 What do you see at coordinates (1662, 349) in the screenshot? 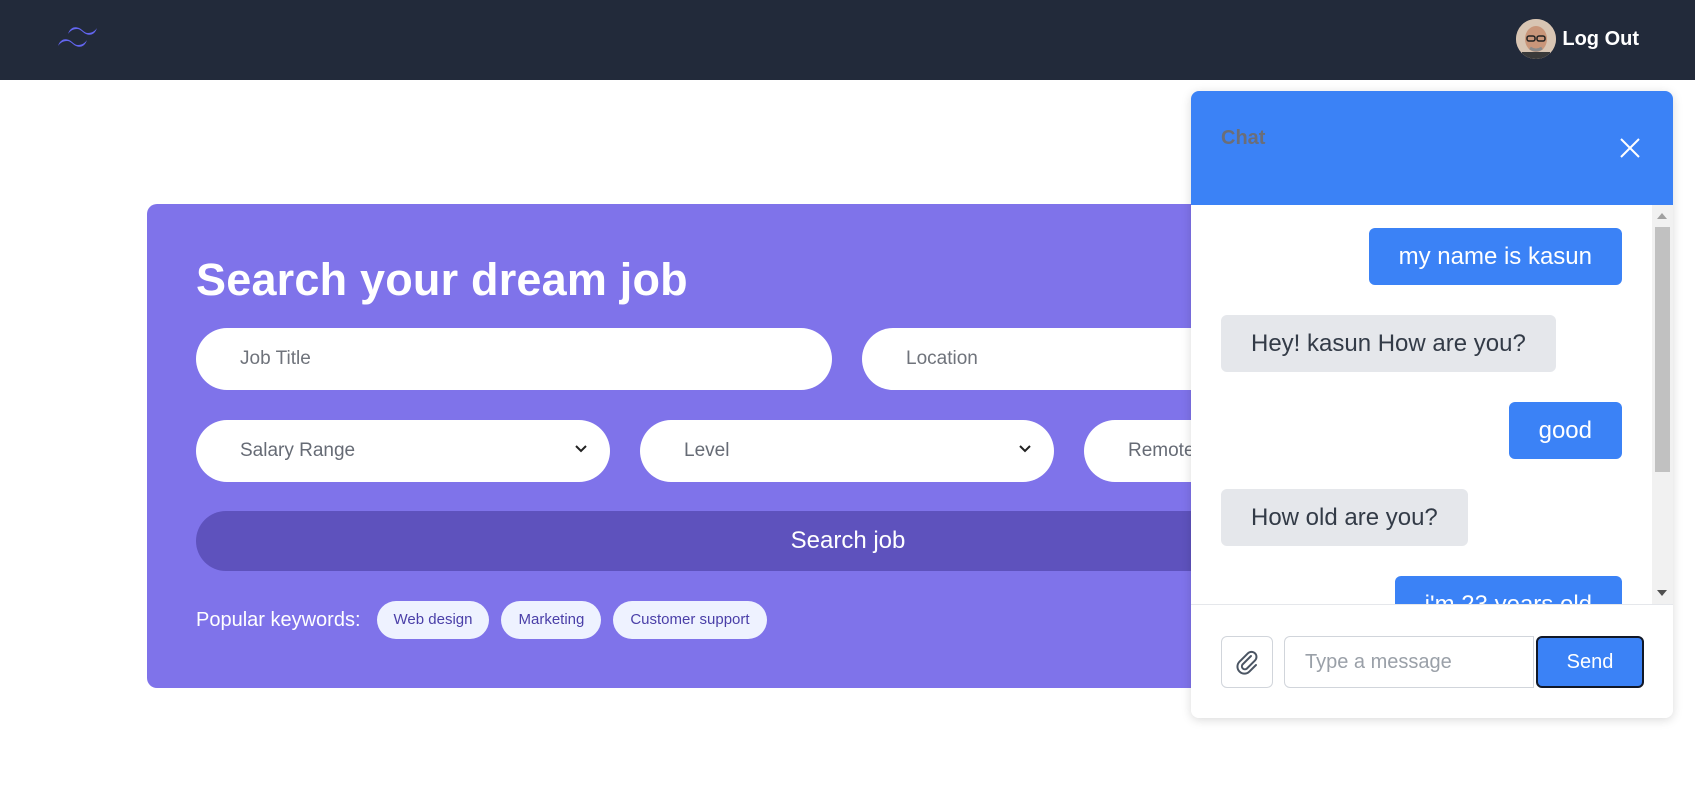
I see `scroll-thumb` at bounding box center [1662, 349].